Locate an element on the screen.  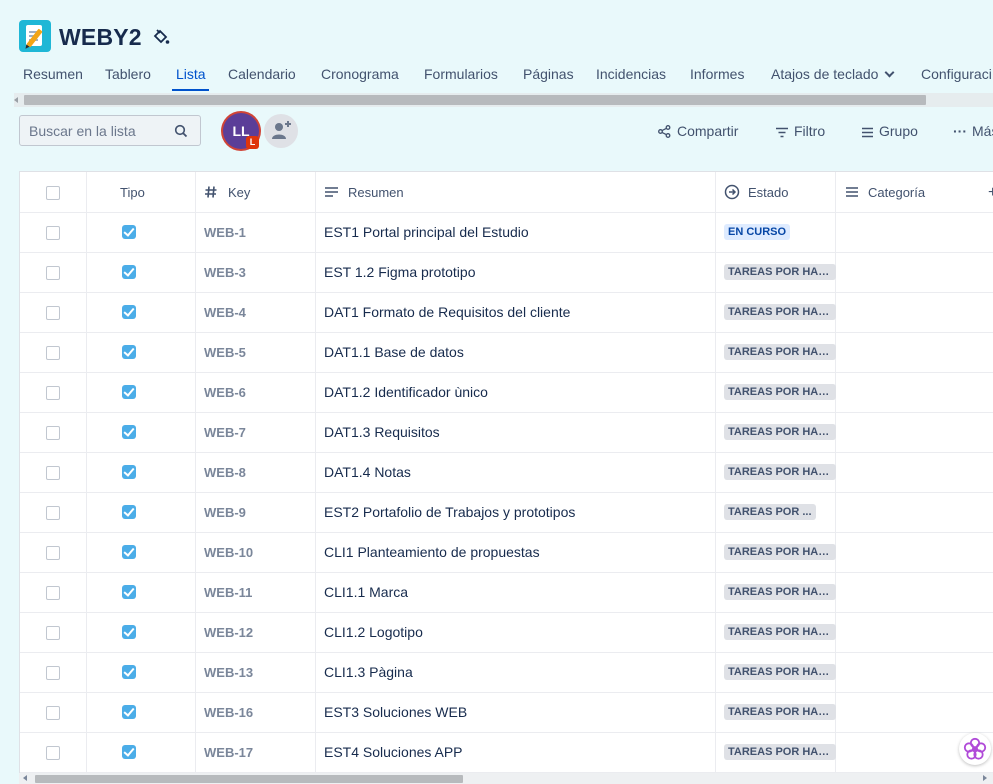
tab-lista: Lista is located at coordinates (191, 74).